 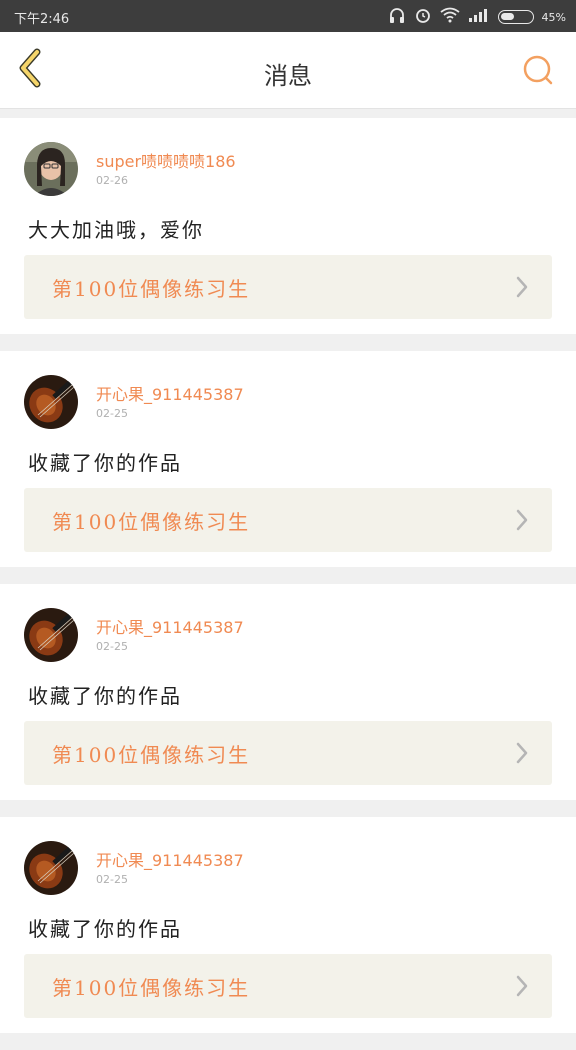 What do you see at coordinates (116, 230) in the screenshot?
I see `message-text: 大大加油哦，爱你` at bounding box center [116, 230].